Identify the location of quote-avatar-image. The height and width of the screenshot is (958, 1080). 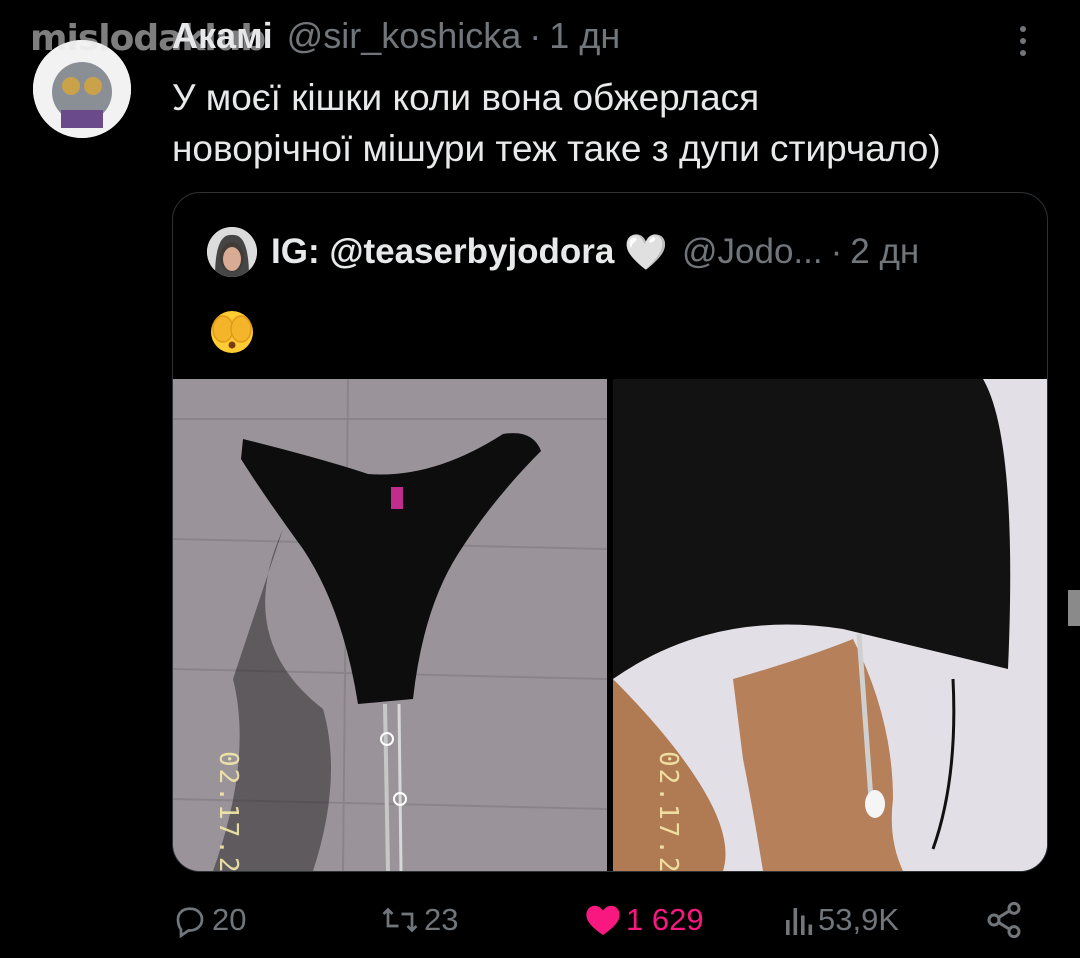
(232, 252).